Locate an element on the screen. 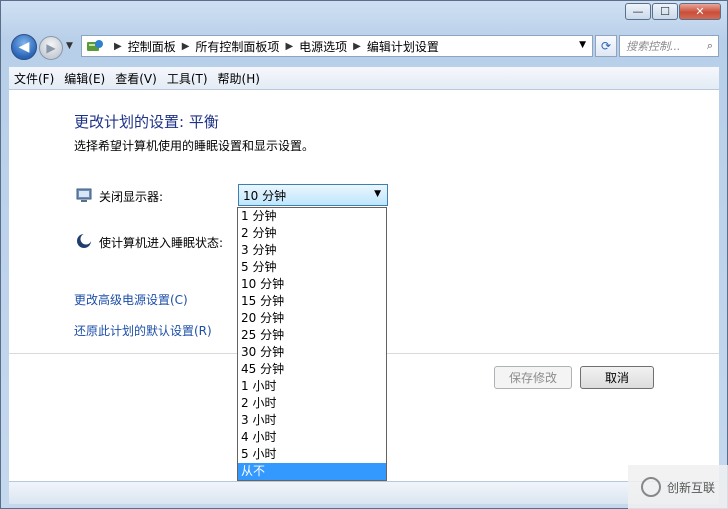 This screenshot has width=728, height=509. status-bar is located at coordinates (364, 492).